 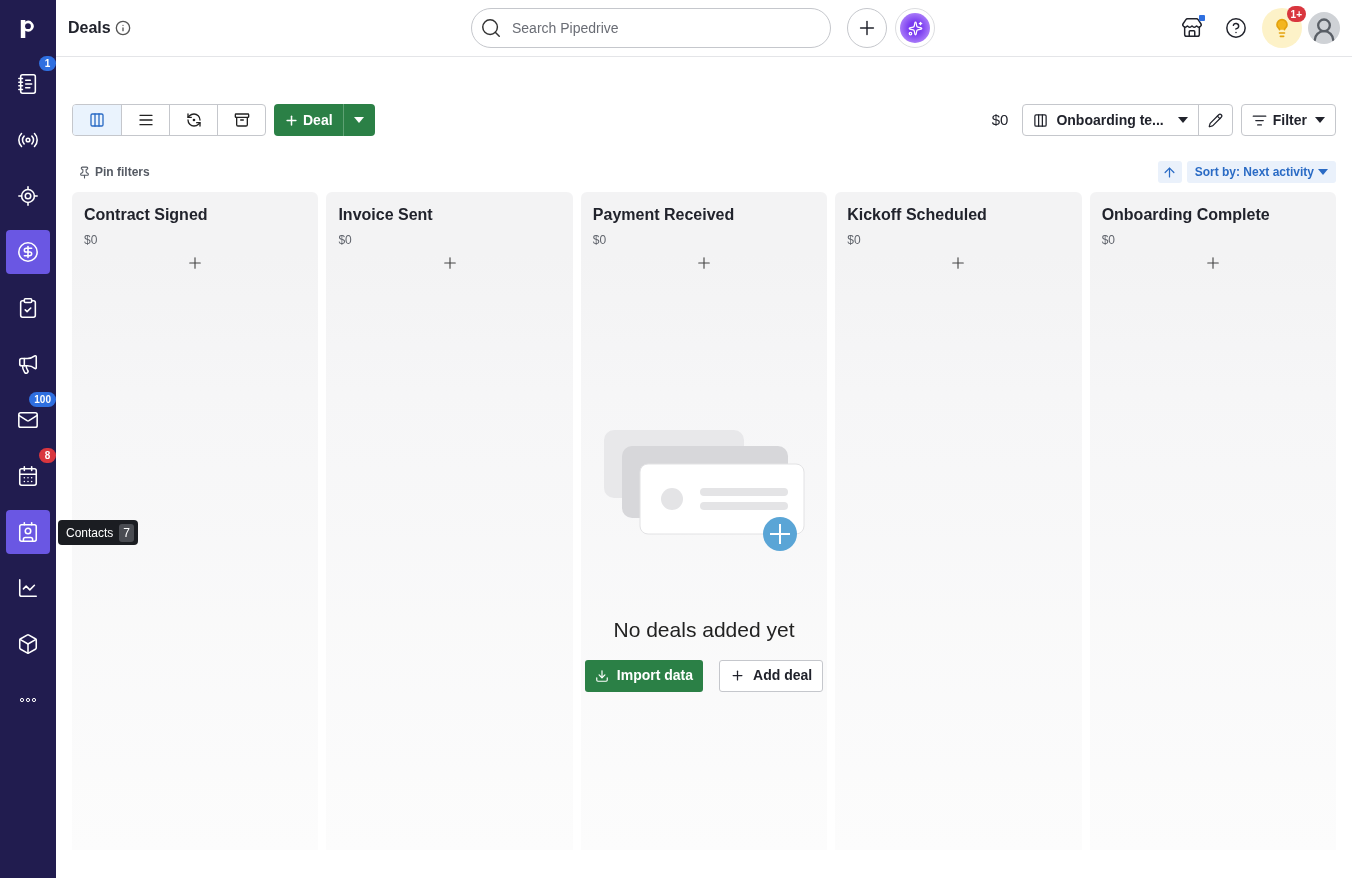 I want to click on stage-name: Kickoff Scheduled, so click(x=917, y=215).